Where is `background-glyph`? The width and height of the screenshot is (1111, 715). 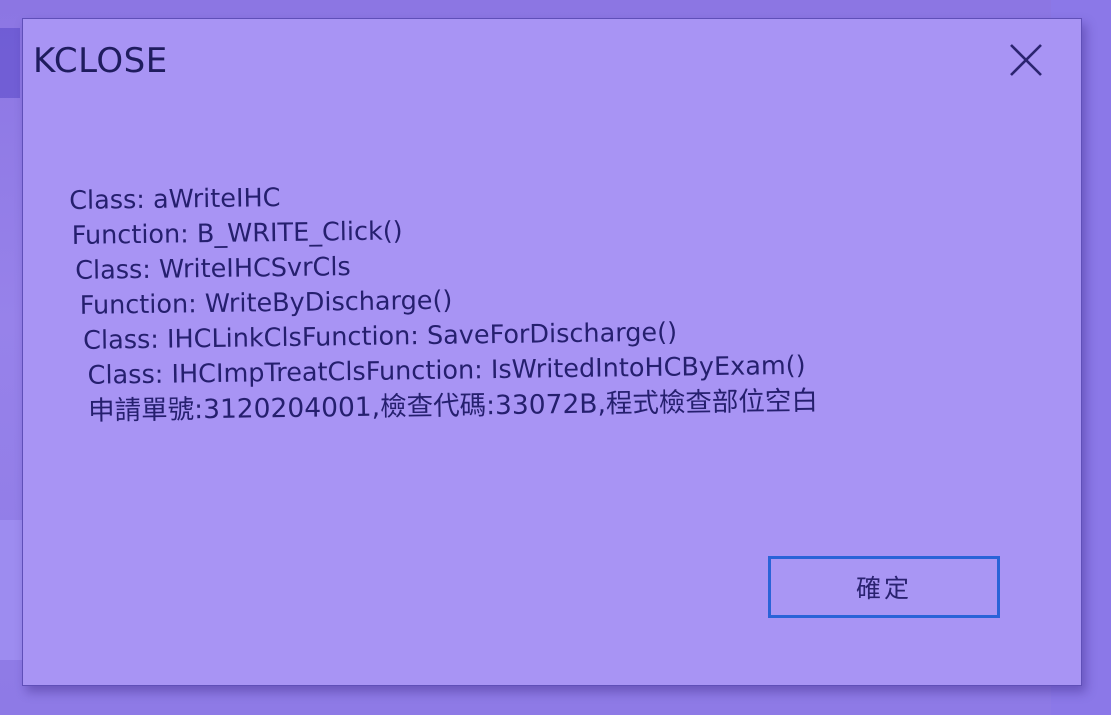 background-glyph is located at coordinates (10, 63).